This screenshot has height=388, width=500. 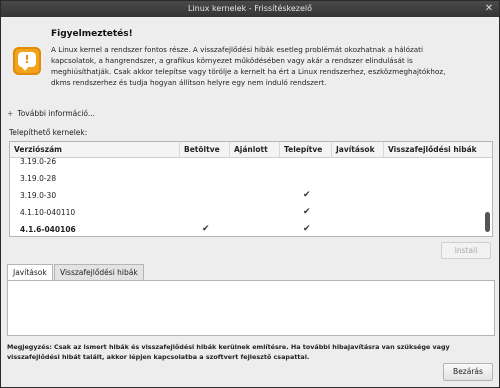 What do you see at coordinates (48, 132) in the screenshot?
I see `kernel-list-label: Telepíthető kernelek:` at bounding box center [48, 132].